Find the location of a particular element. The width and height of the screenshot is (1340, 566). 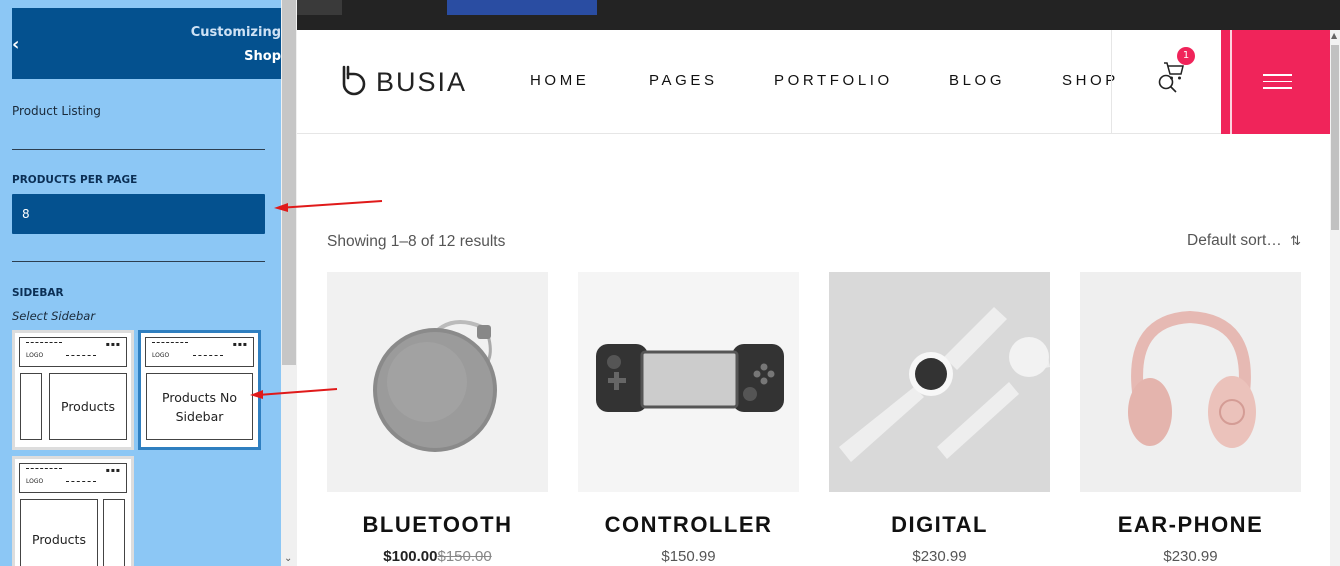

busia-logo-icon is located at coordinates (354, 80).